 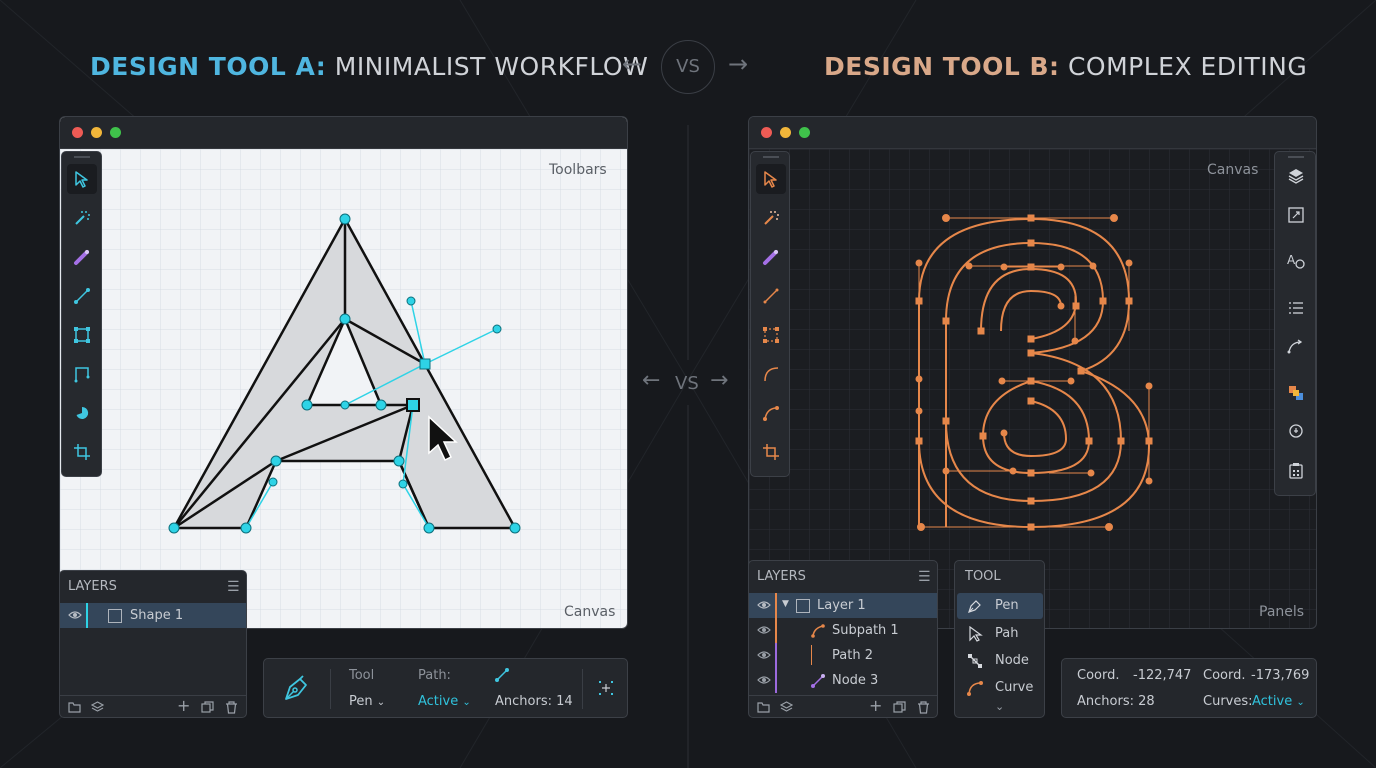 I want to click on tool-dropdown: Pen ⌄, so click(x=367, y=701).